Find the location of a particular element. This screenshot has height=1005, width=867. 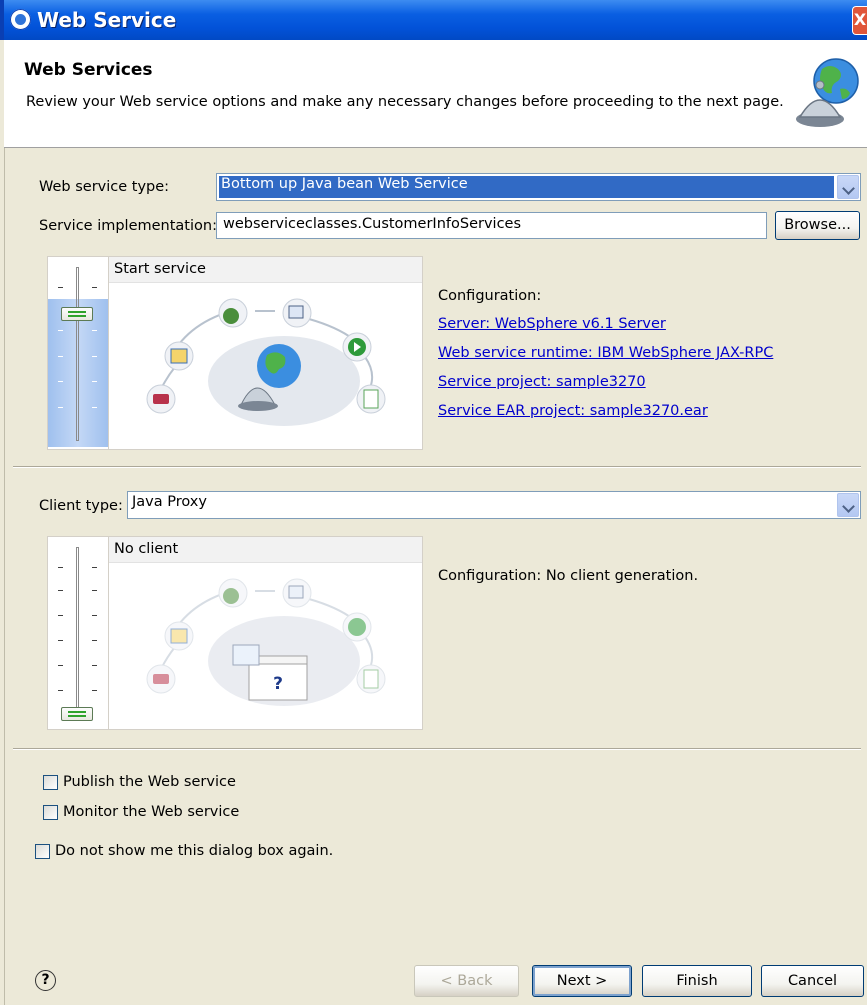

service-ear-project-link: Service EAR project: sample3270.ear is located at coordinates (573, 411).